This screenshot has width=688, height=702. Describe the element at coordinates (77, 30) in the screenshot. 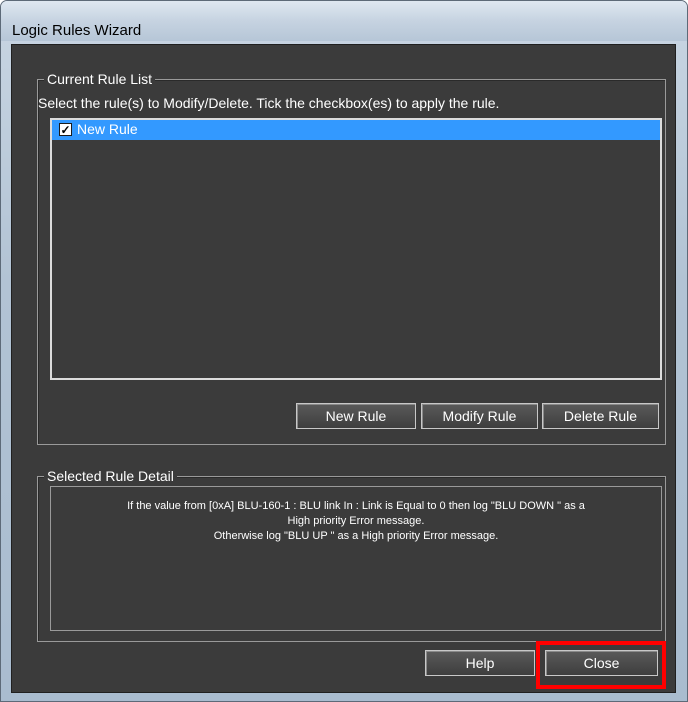

I see `window-title: Logic Rules Wizard` at that location.